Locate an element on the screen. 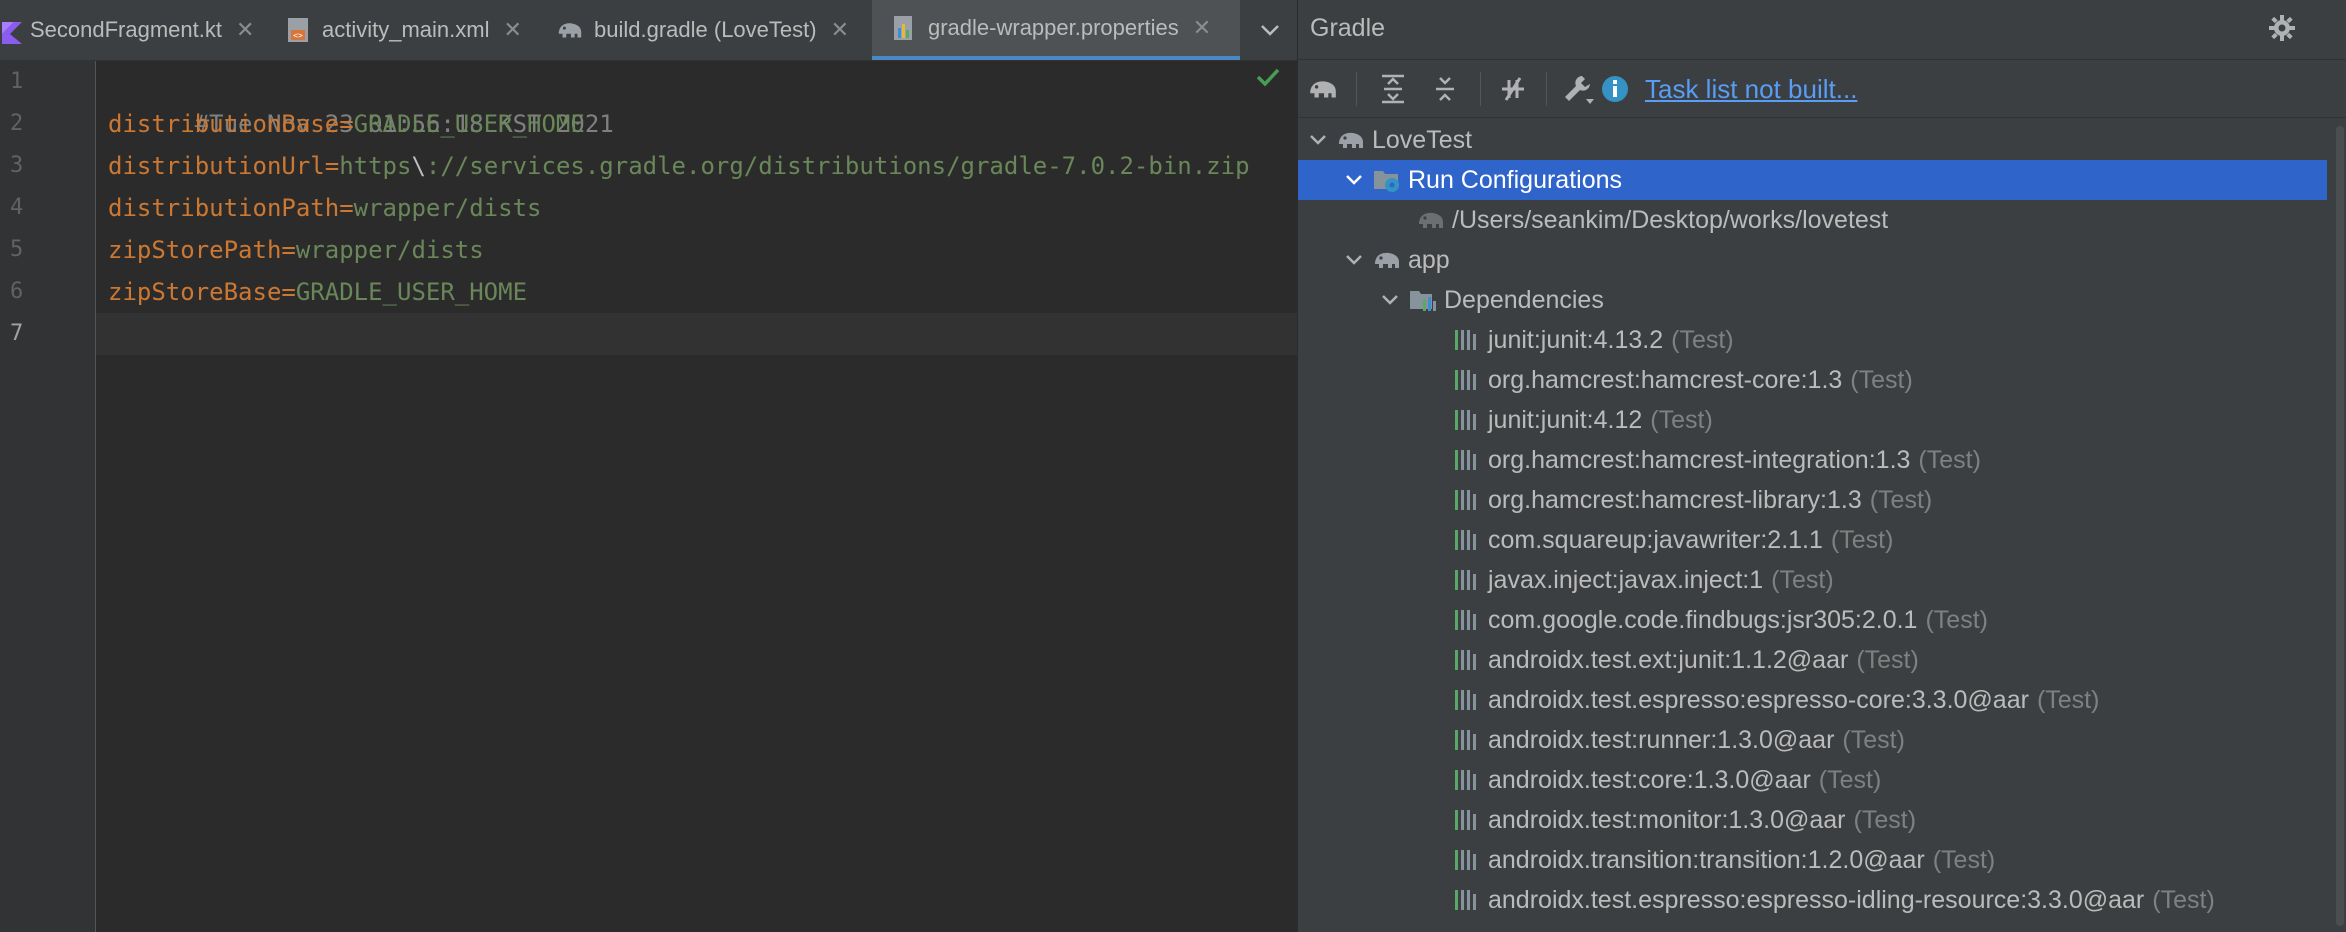 The image size is (2346, 932). properties-file-icon is located at coordinates (904, 28).